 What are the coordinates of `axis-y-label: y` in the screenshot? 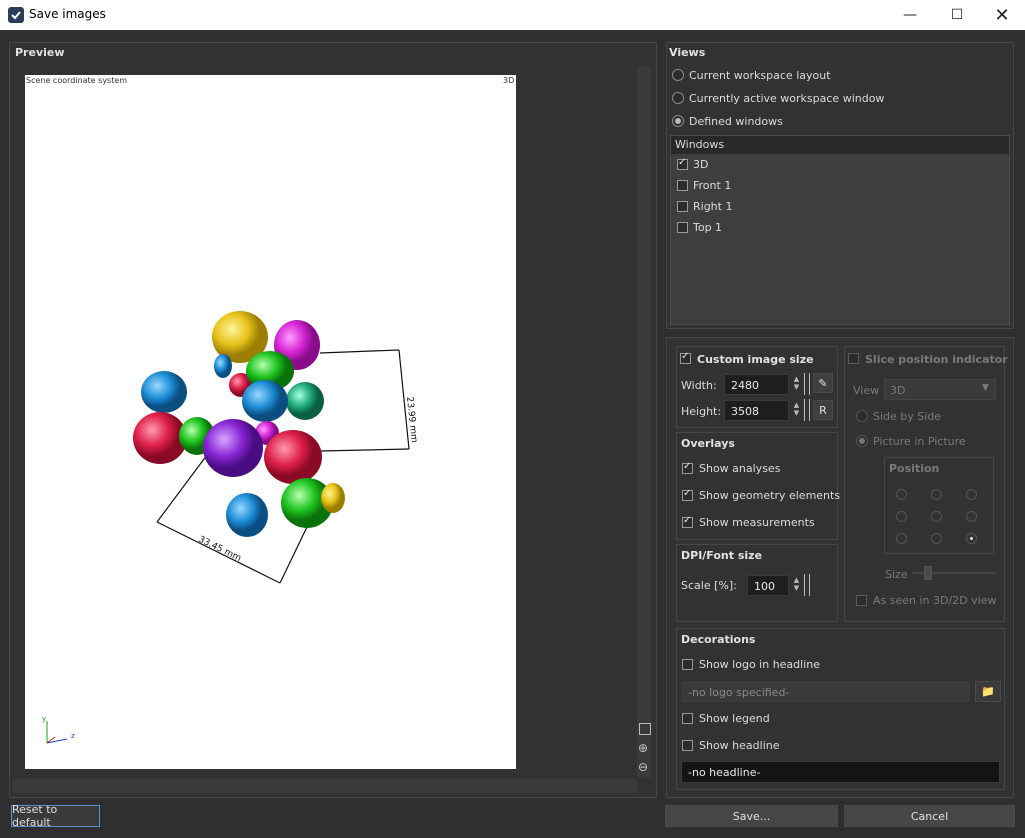 It's located at (44, 719).